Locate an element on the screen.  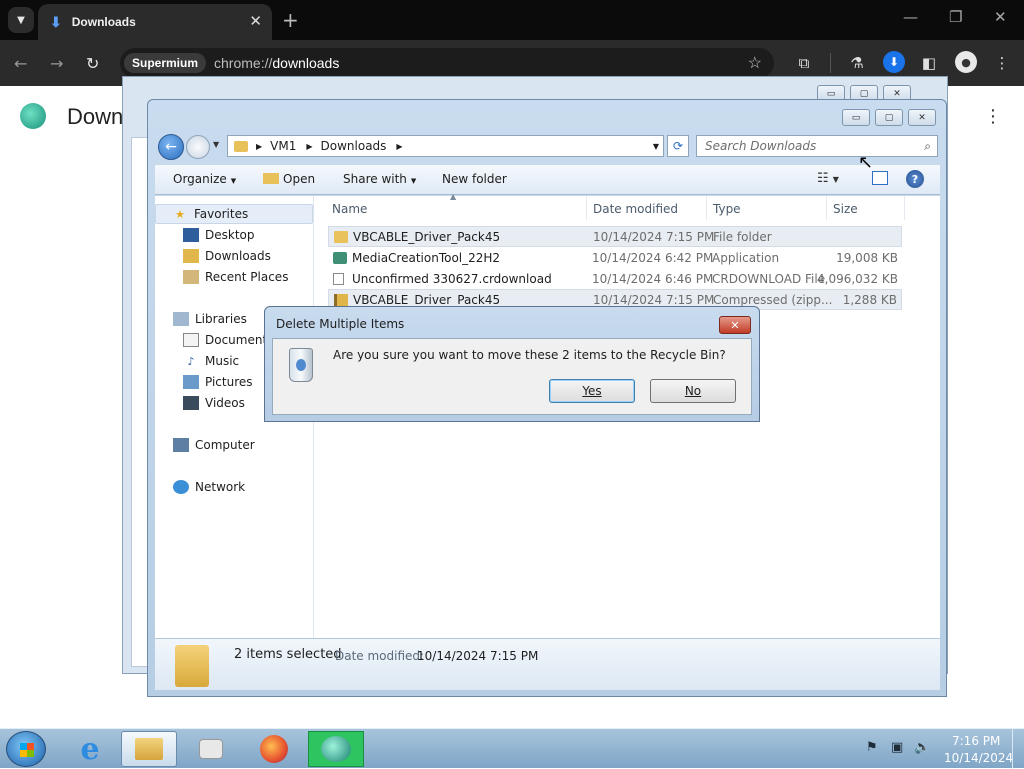
close-icon: ✕ is located at coordinates (922, 117).